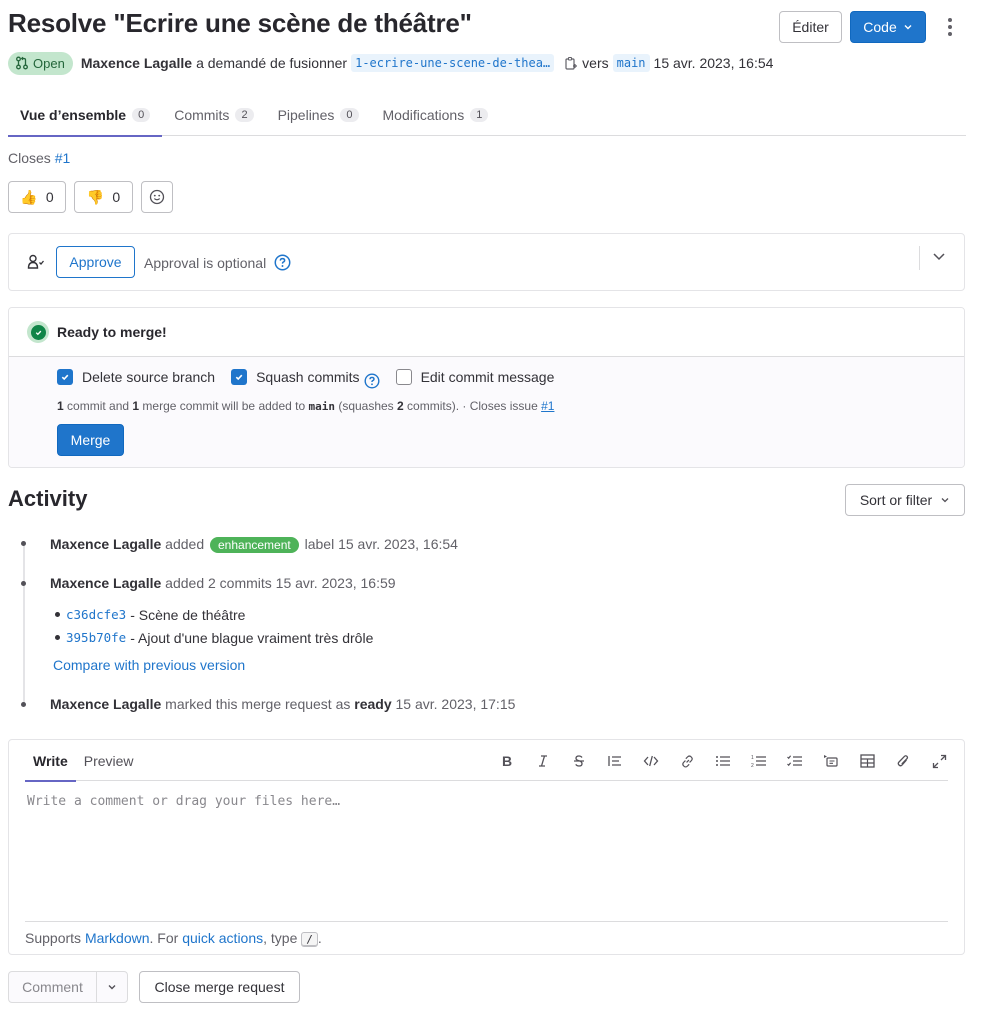 Image resolution: width=1007 pixels, height=1016 pixels. Describe the element at coordinates (486, 262) in the screenshot. I see `approval-widget: Approve Approval is optional` at that location.